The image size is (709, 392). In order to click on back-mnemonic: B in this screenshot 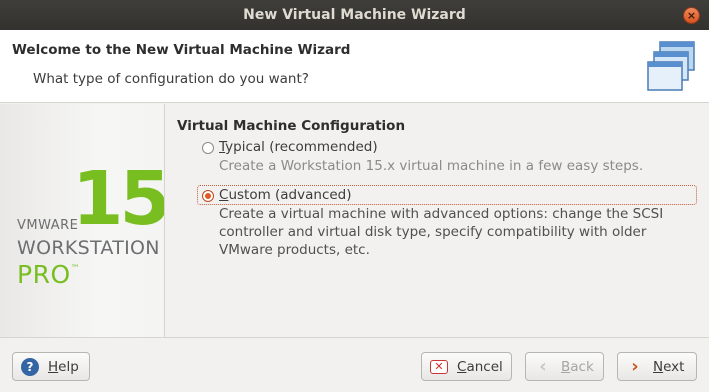, I will do `click(566, 366)`.